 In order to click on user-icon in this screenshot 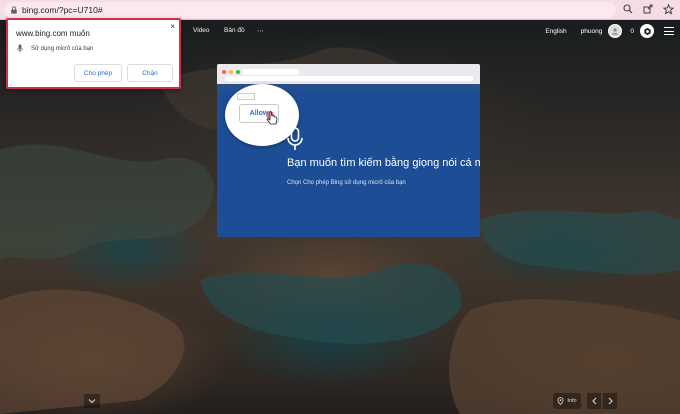, I will do `click(615, 31)`.